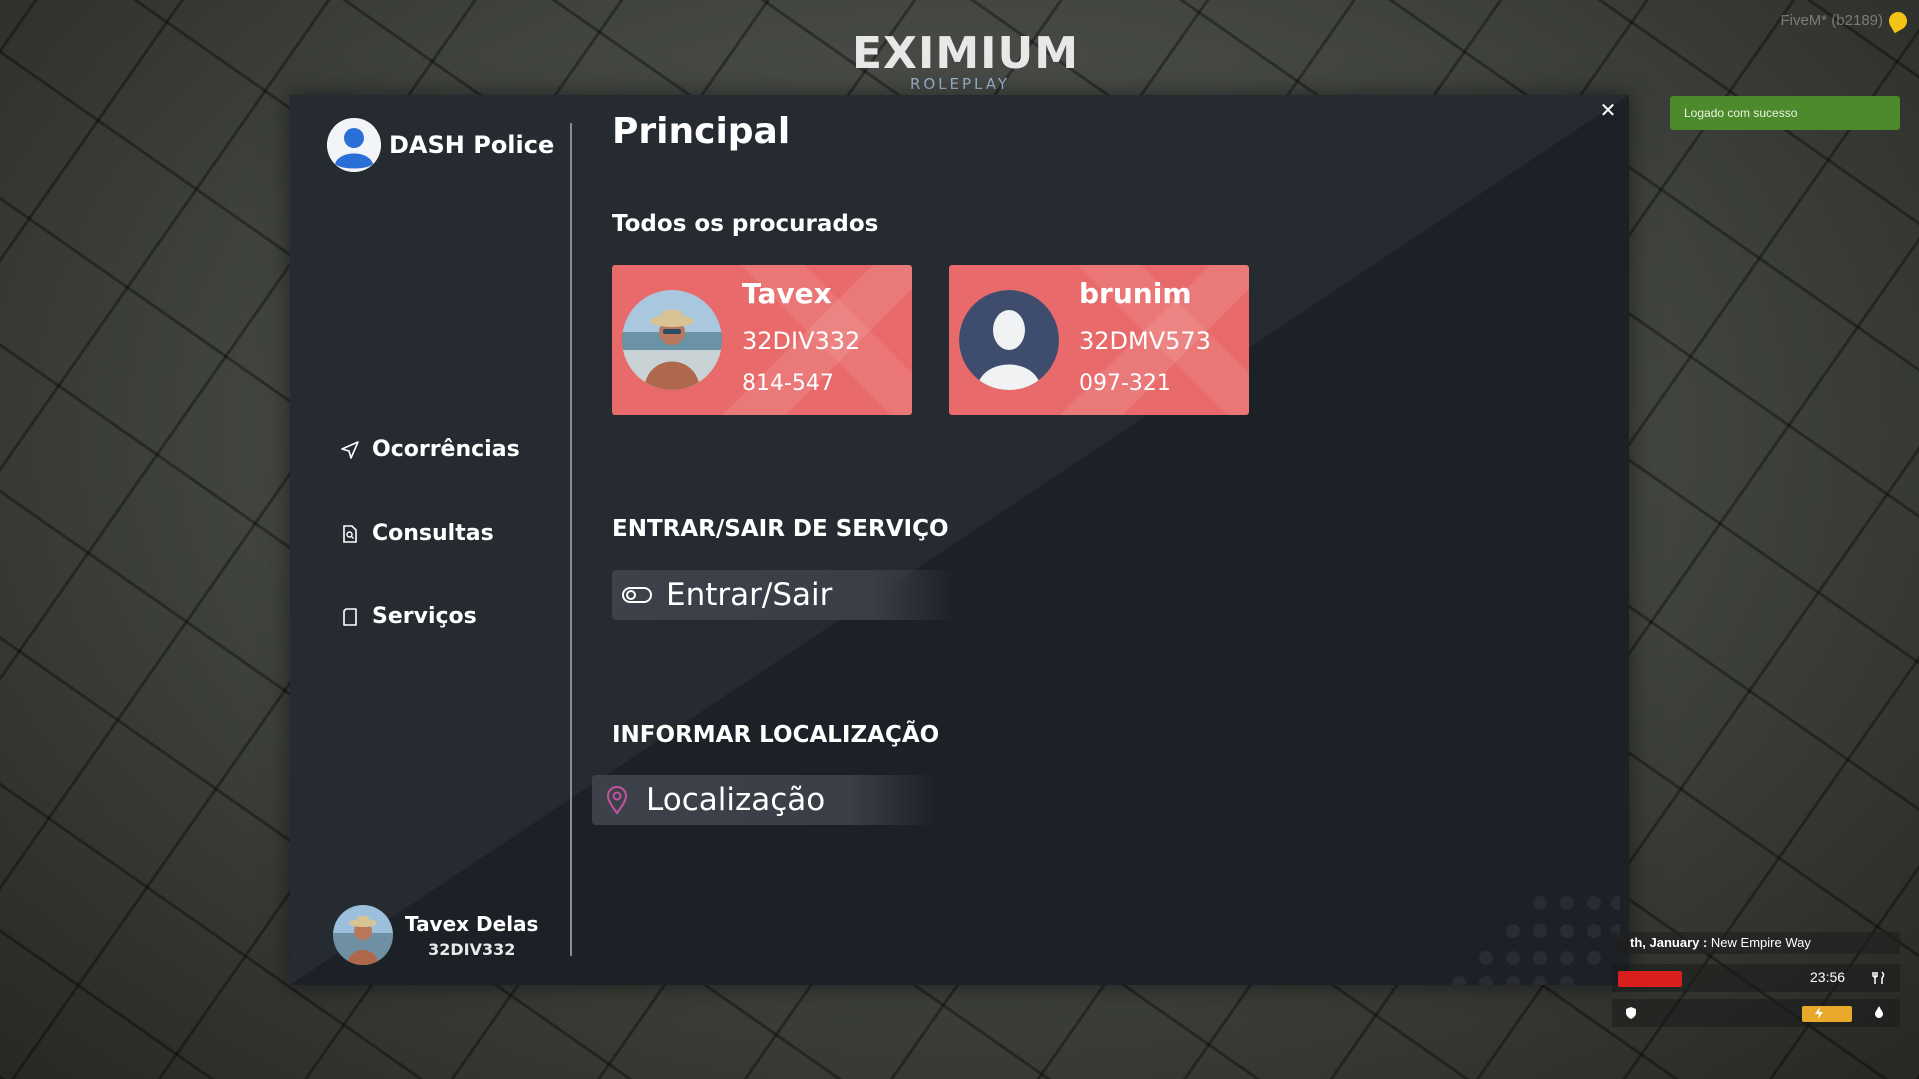  What do you see at coordinates (354, 145) in the screenshot?
I see `user-icon` at bounding box center [354, 145].